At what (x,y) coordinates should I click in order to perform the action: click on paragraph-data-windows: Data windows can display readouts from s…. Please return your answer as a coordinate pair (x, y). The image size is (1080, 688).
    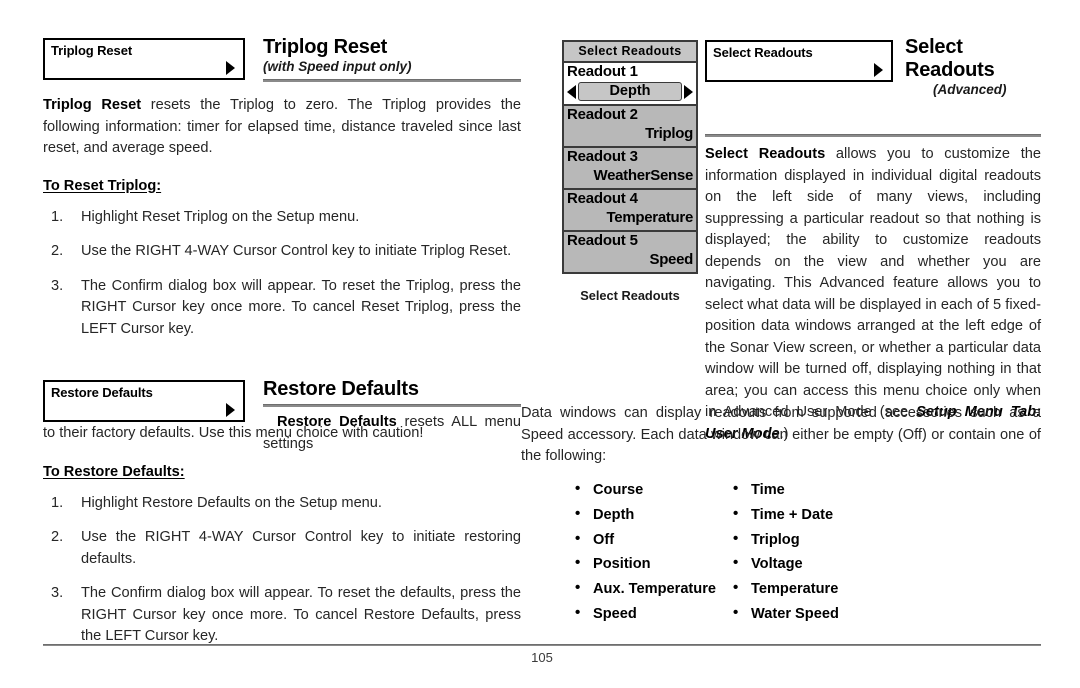
    Looking at the image, I should click on (781, 434).